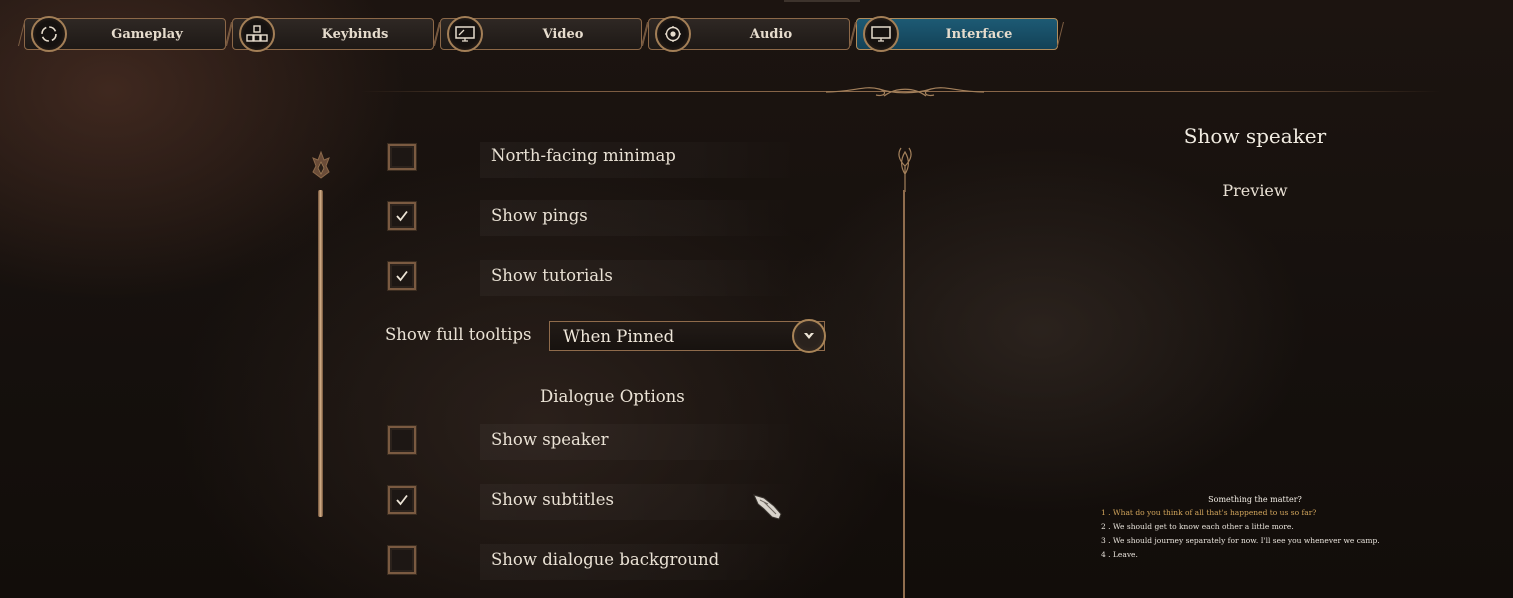 The width and height of the screenshot is (1513, 598). What do you see at coordinates (904, 394) in the screenshot?
I see `panel-divider` at bounding box center [904, 394].